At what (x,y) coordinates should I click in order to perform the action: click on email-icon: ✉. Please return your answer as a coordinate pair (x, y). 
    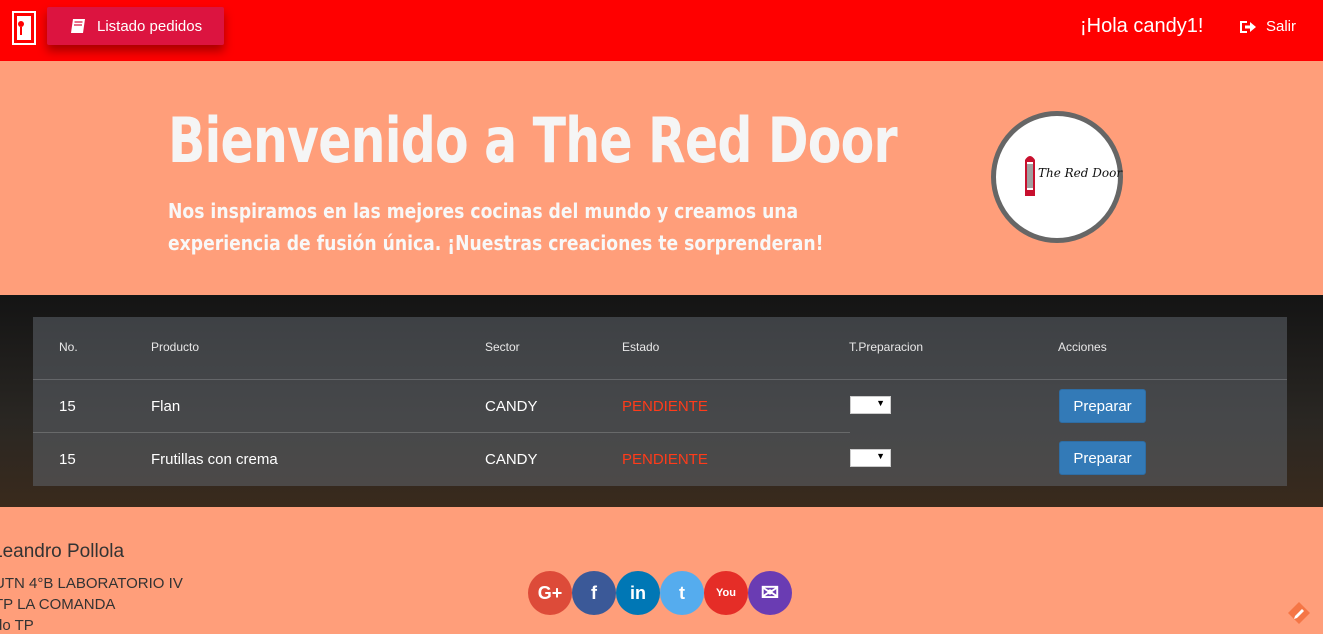
    Looking at the image, I should click on (770, 593).